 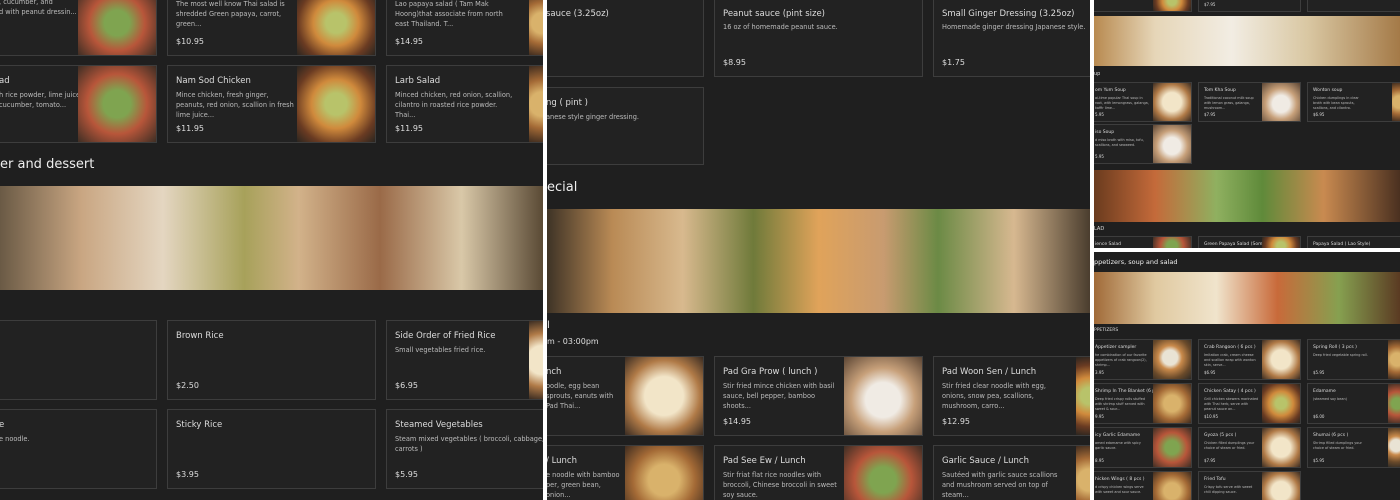 What do you see at coordinates (213, 81) in the screenshot?
I see `item-name: Nam Sod Chicken` at bounding box center [213, 81].